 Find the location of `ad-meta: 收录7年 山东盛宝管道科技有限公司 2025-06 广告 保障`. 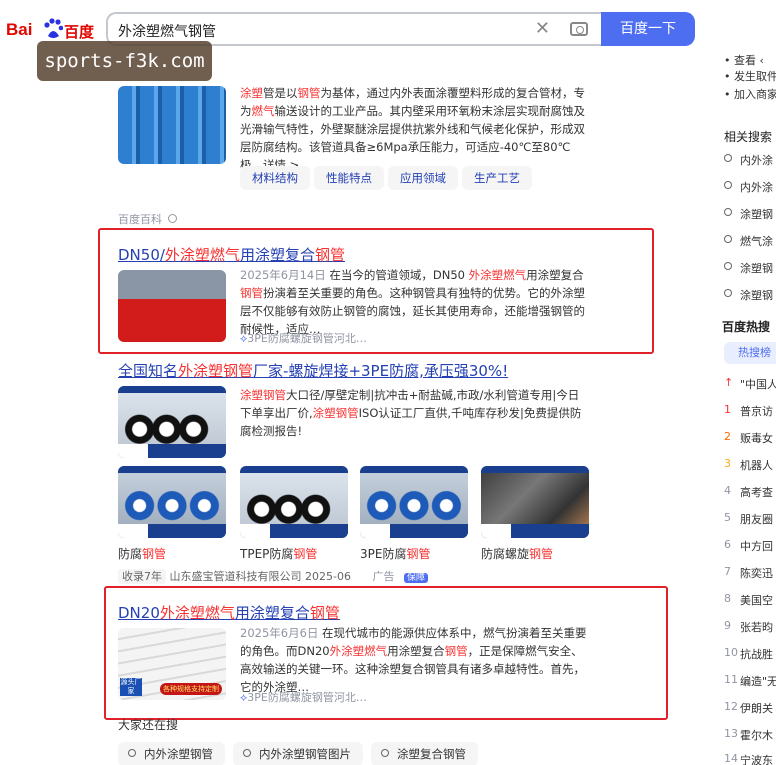

ad-meta: 收录7年 山东盛宝管道科技有限公司 2025-06 广告 保障 is located at coordinates (273, 576).